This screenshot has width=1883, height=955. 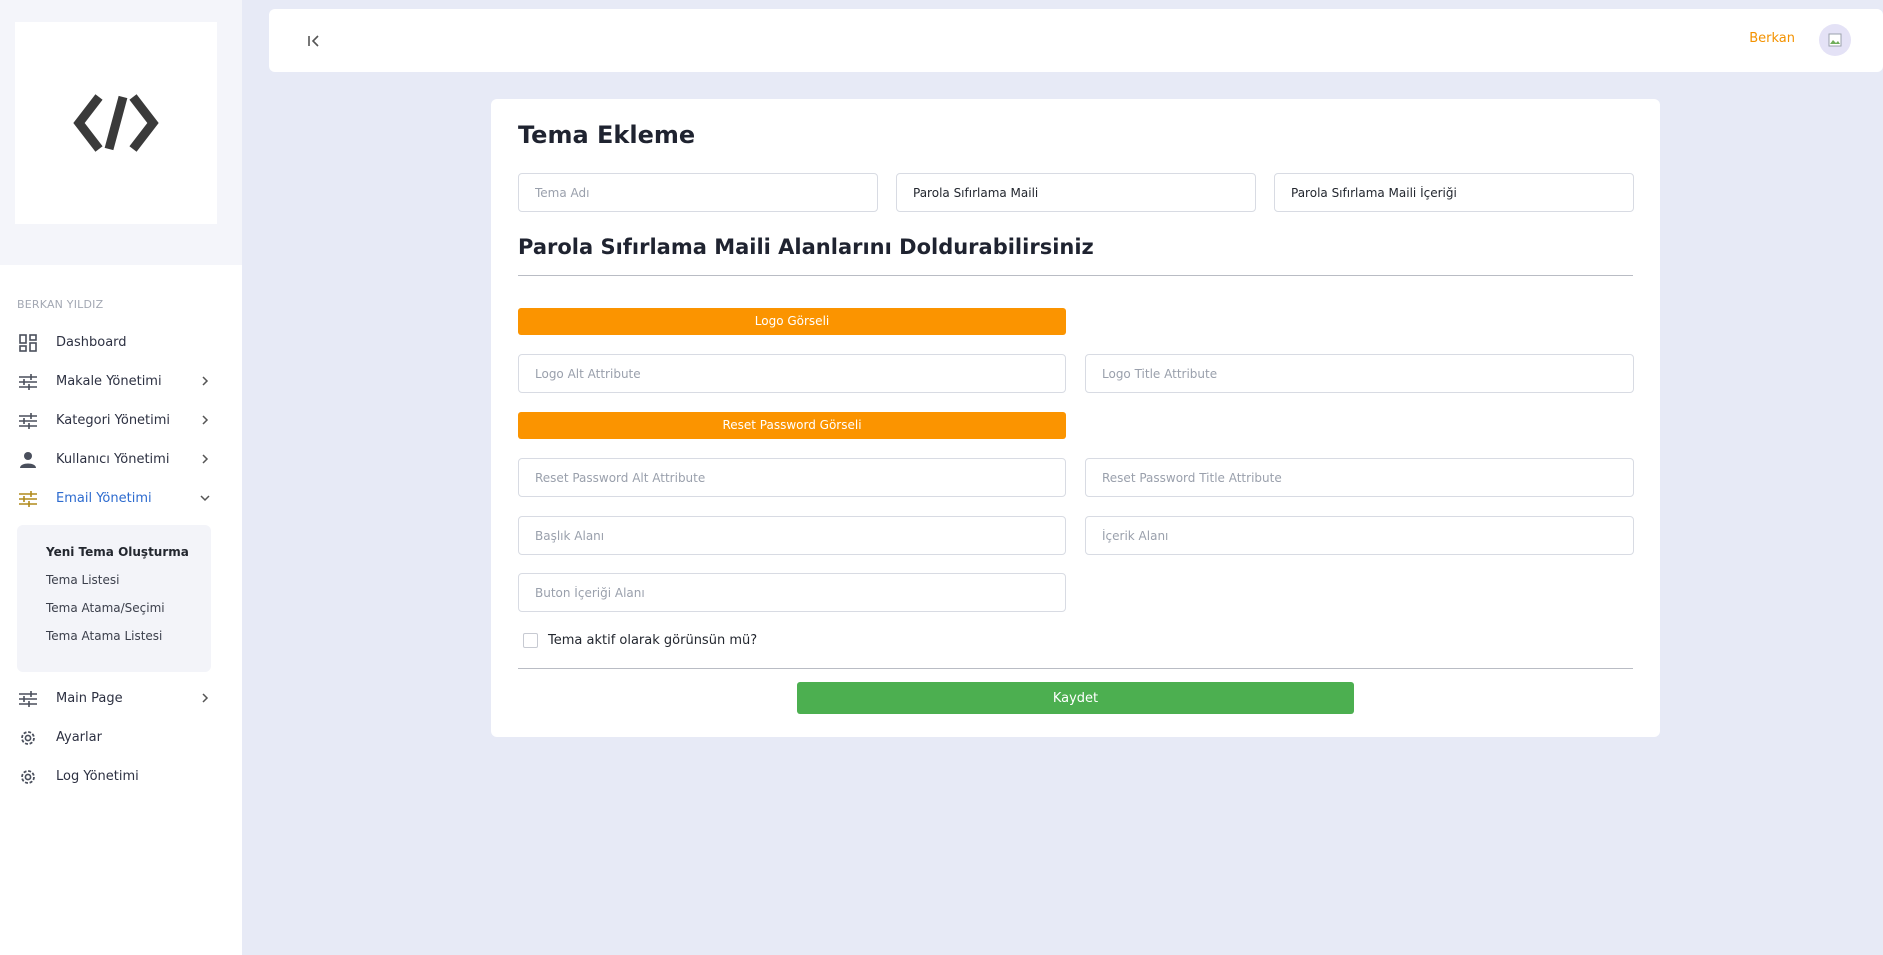 I want to click on sidebar-item-label: Email Yönetimi, so click(x=104, y=498).